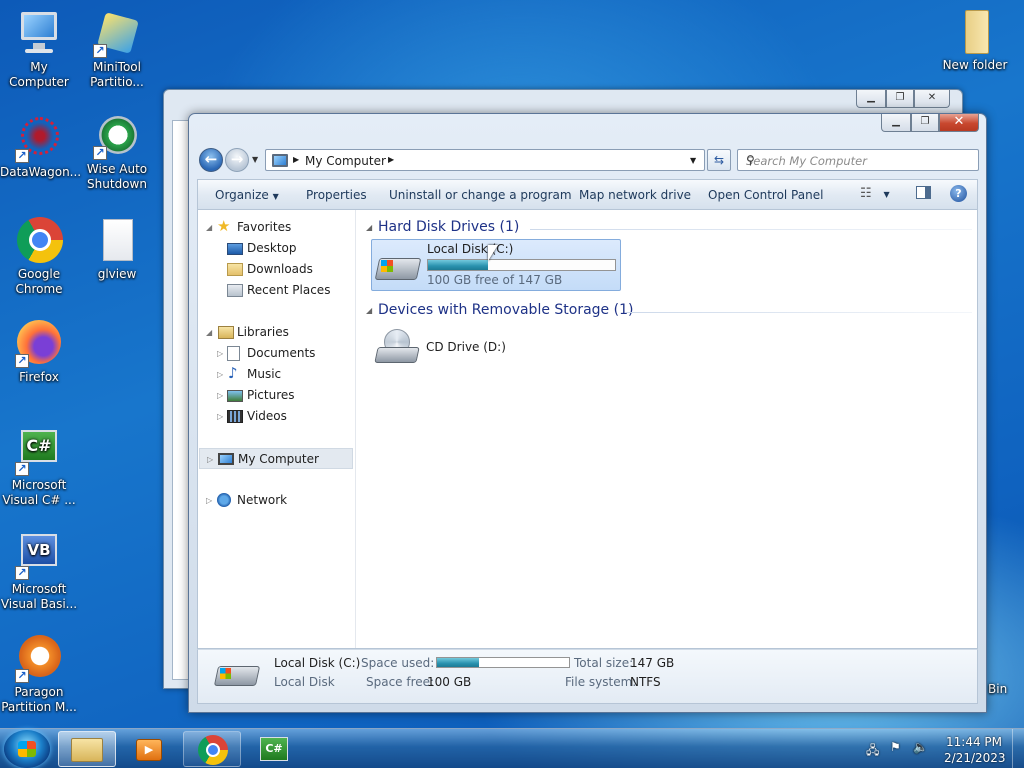 The width and height of the screenshot is (1024, 768). Describe the element at coordinates (276, 458) in the screenshot. I see `nav-my-computer: ▷ My Computer` at that location.